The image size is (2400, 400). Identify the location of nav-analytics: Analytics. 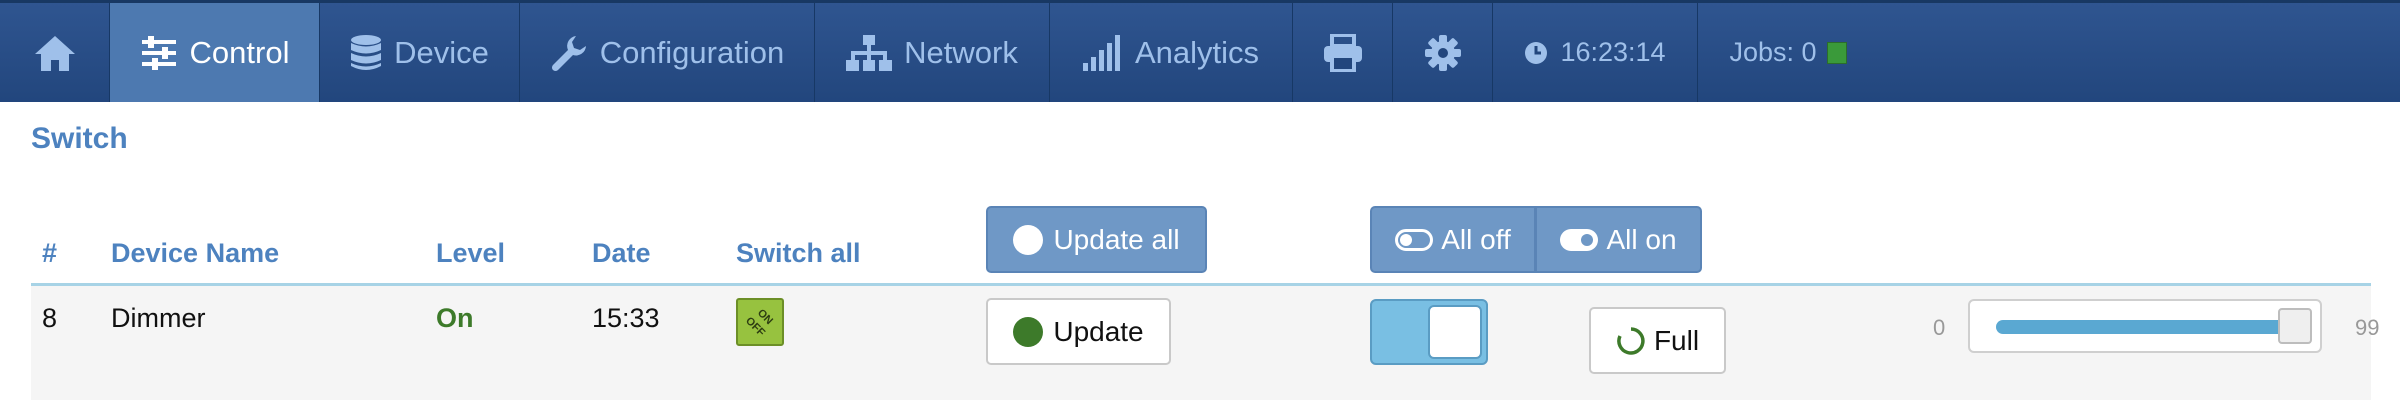
(1171, 52).